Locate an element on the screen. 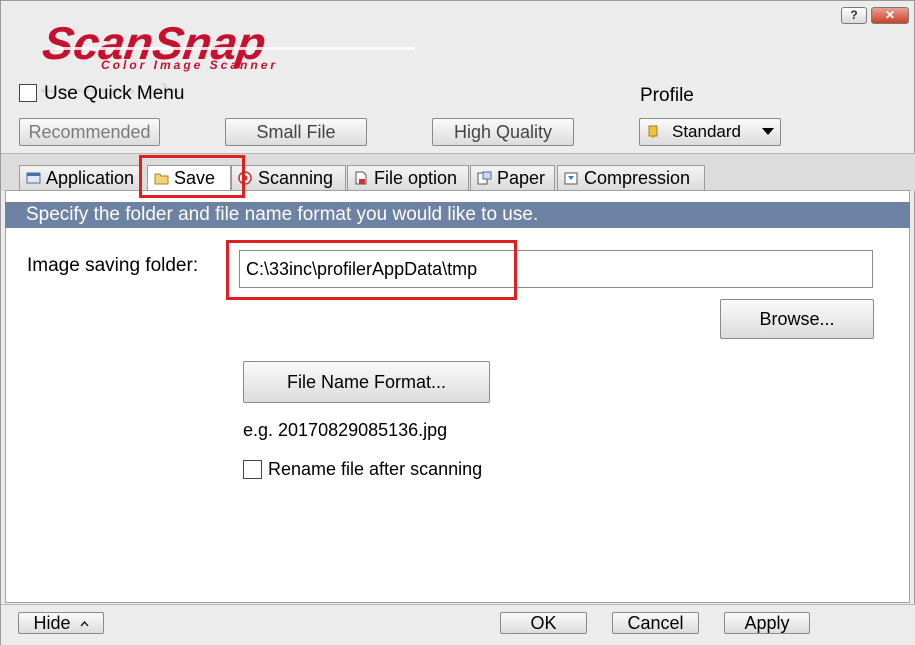  svg-text: Color Image Scanner is located at coordinates (189, 65).